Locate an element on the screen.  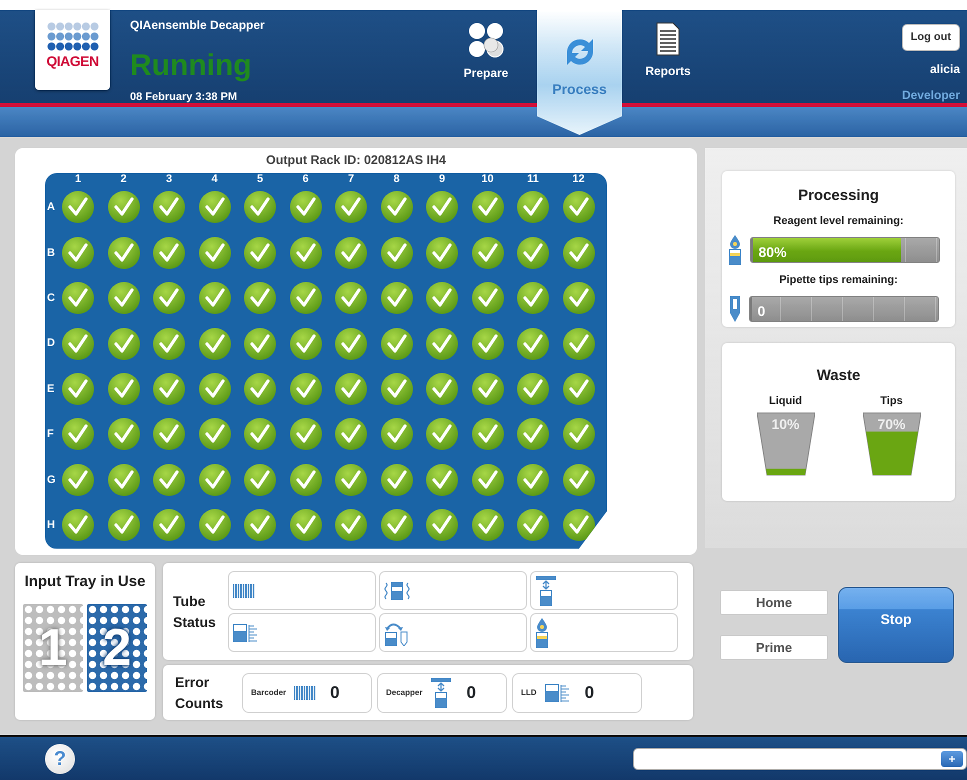
column-number: 10 is located at coordinates (487, 179).